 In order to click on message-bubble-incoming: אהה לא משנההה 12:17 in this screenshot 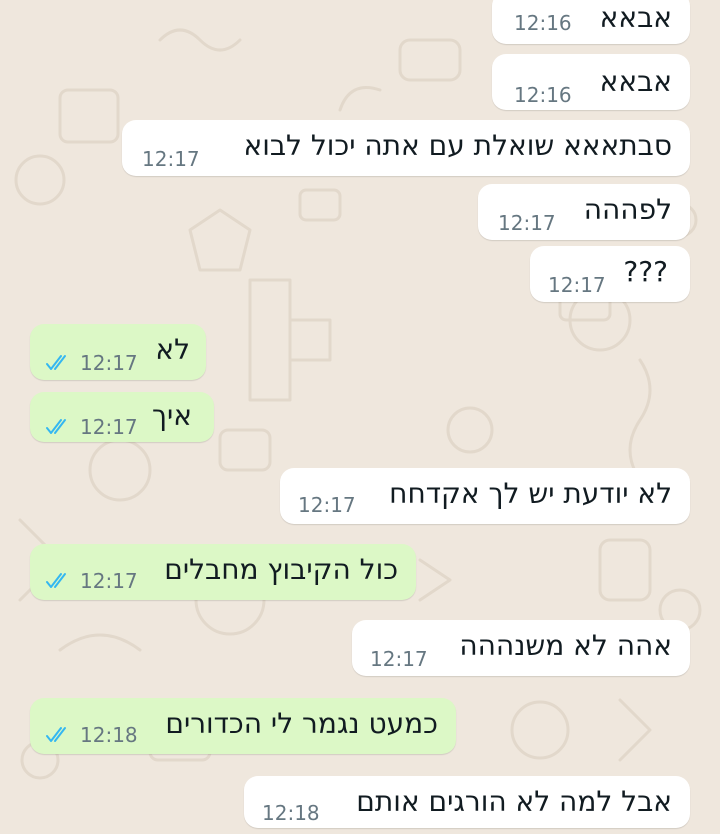, I will do `click(521, 648)`.